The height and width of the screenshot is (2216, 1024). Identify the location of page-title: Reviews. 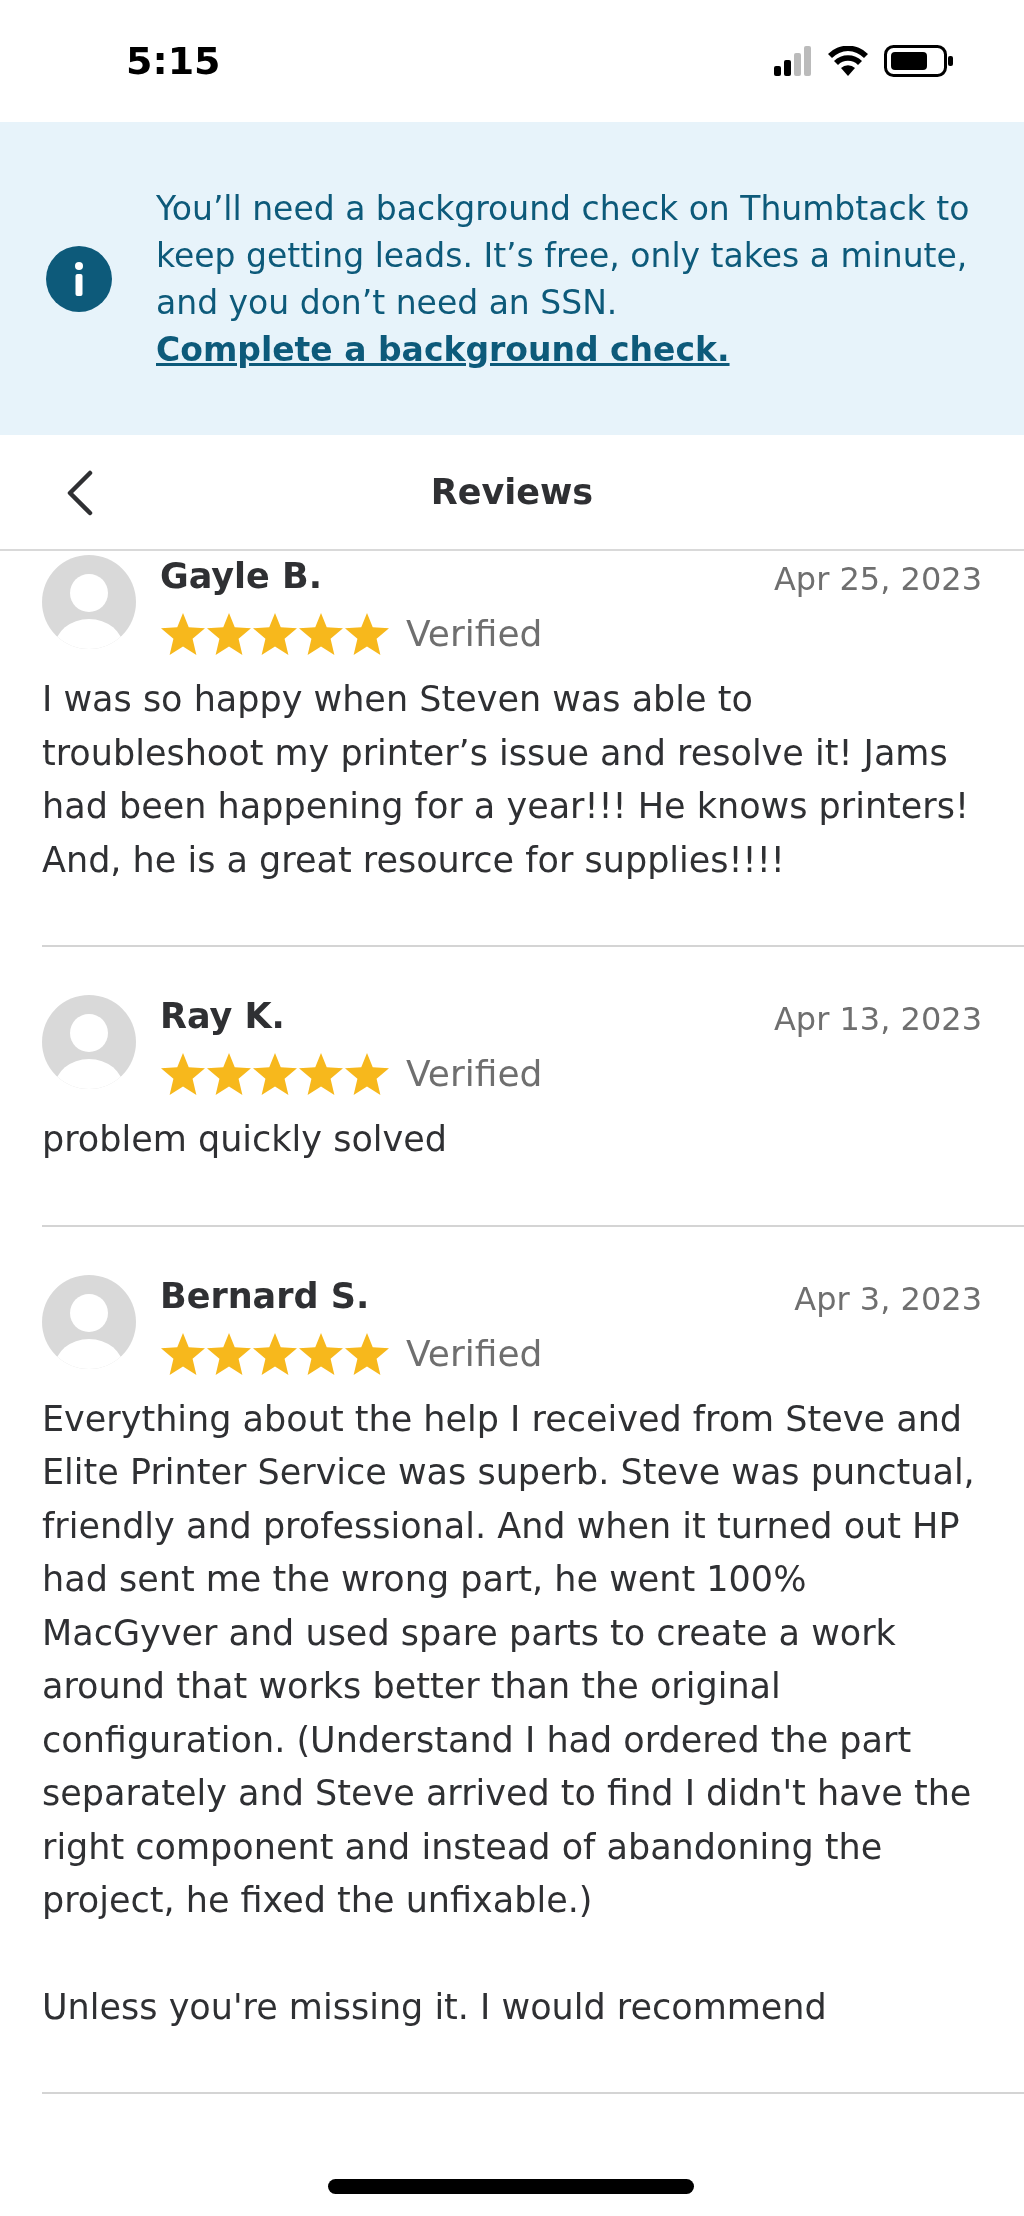
(512, 492).